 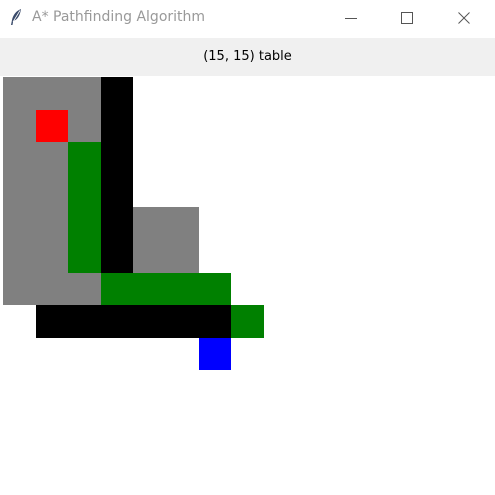 I want to click on minimize-button, so click(x=351, y=18).